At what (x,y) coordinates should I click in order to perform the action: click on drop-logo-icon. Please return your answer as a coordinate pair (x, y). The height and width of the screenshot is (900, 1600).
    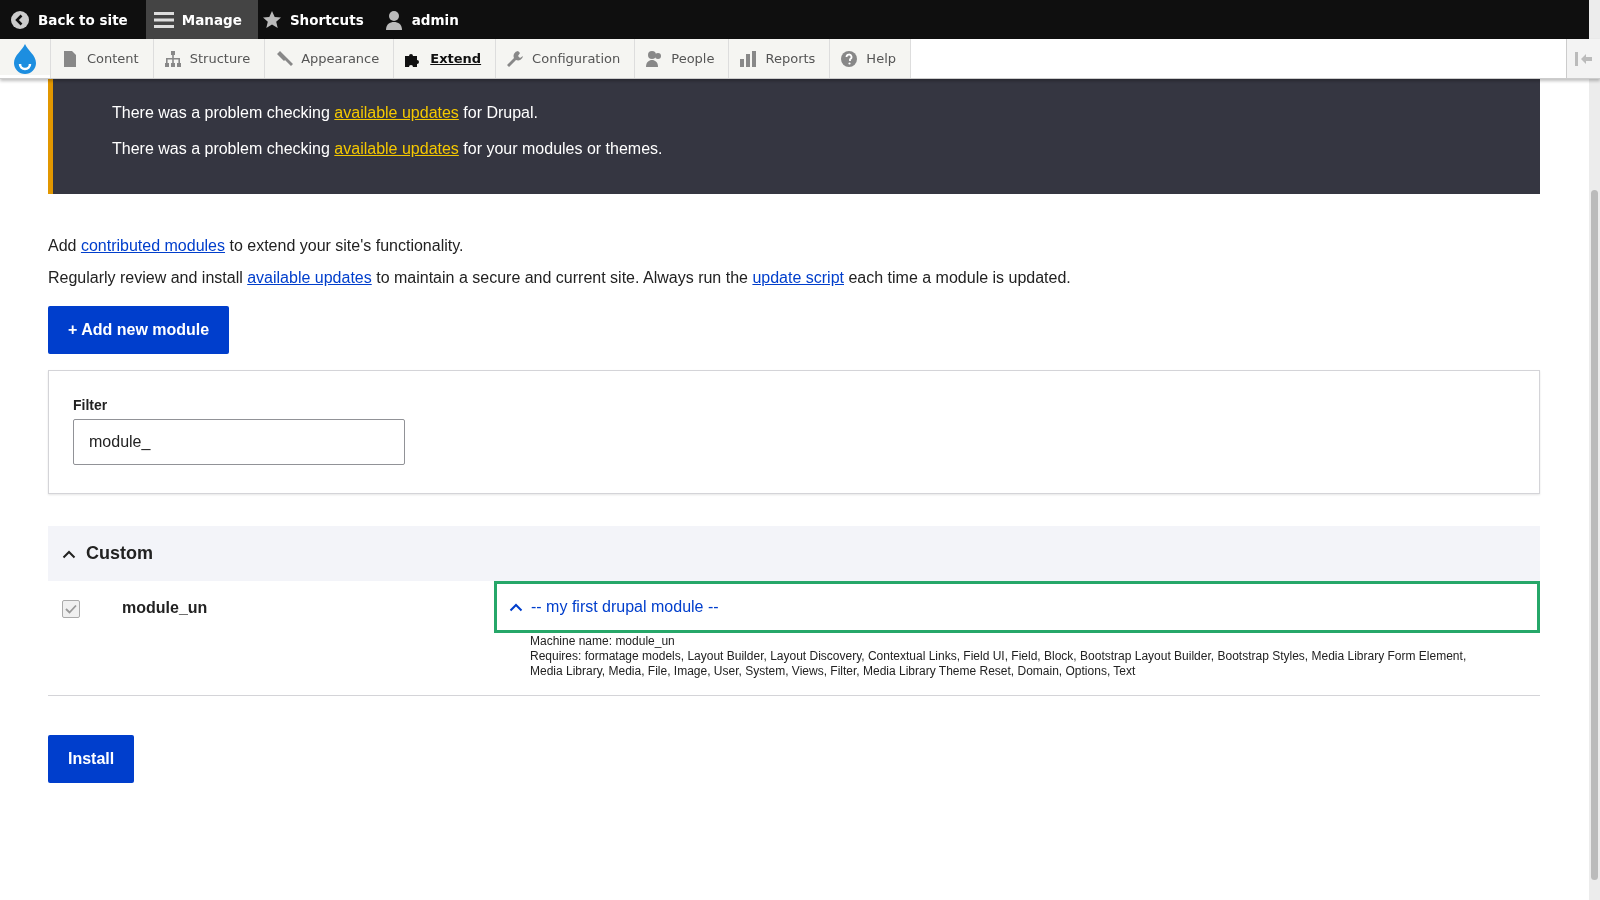
    Looking at the image, I should click on (25, 57).